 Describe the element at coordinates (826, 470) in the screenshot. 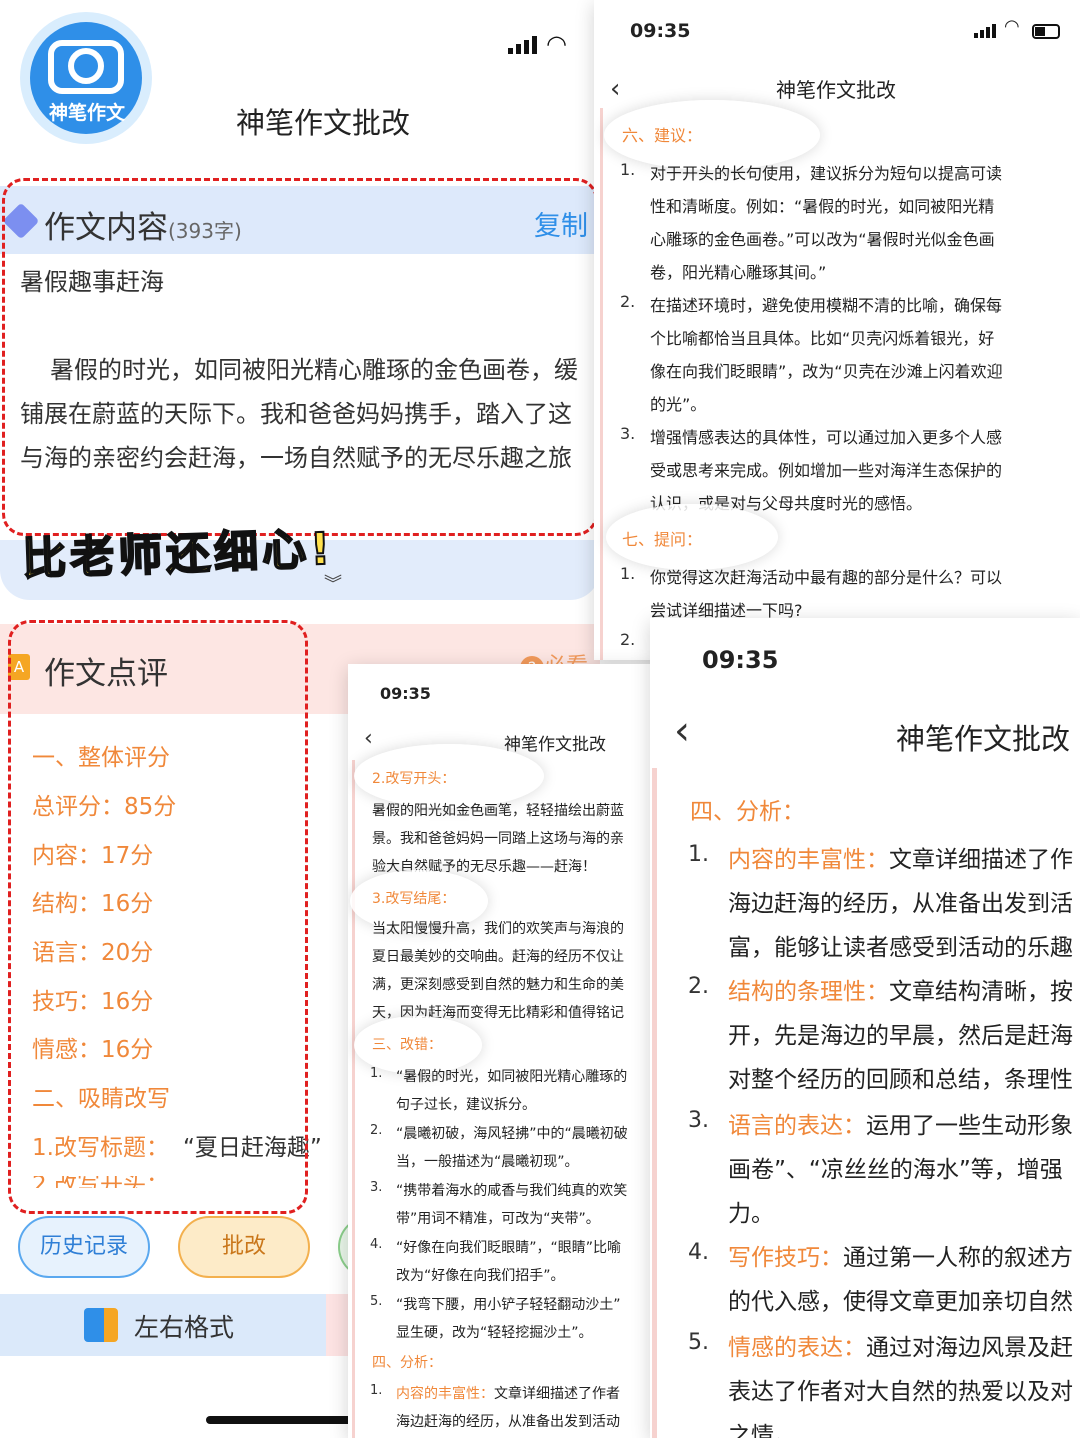

I see `suggestion-line: 受或思考来完成。例如增加一些对海洋生态保护的` at that location.